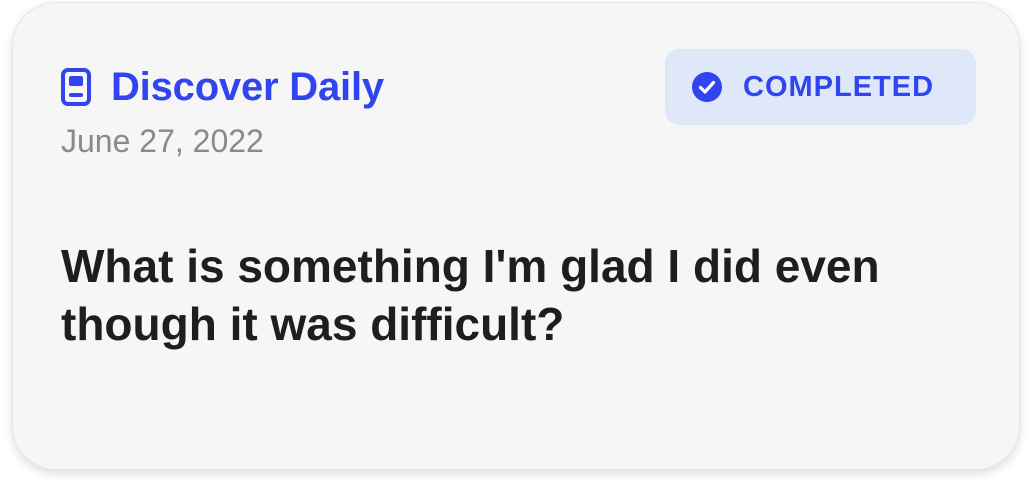 The height and width of the screenshot is (494, 1034). Describe the element at coordinates (707, 87) in the screenshot. I see `check-circle-icon` at that location.